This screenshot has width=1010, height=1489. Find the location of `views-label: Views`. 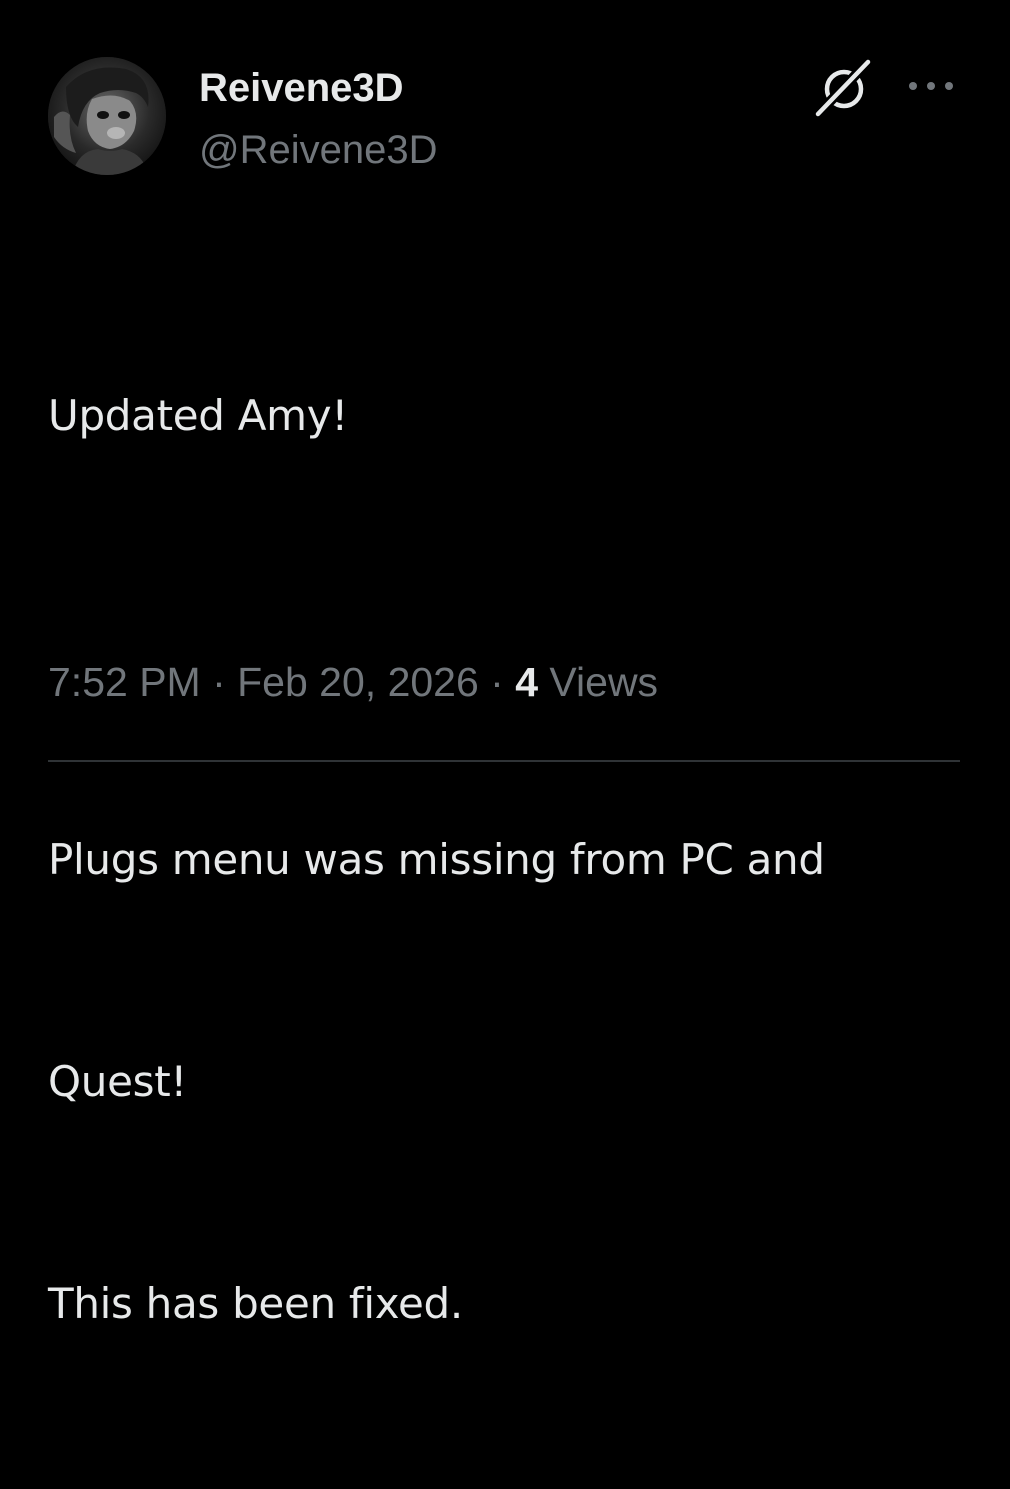

views-label: Views is located at coordinates (598, 682).